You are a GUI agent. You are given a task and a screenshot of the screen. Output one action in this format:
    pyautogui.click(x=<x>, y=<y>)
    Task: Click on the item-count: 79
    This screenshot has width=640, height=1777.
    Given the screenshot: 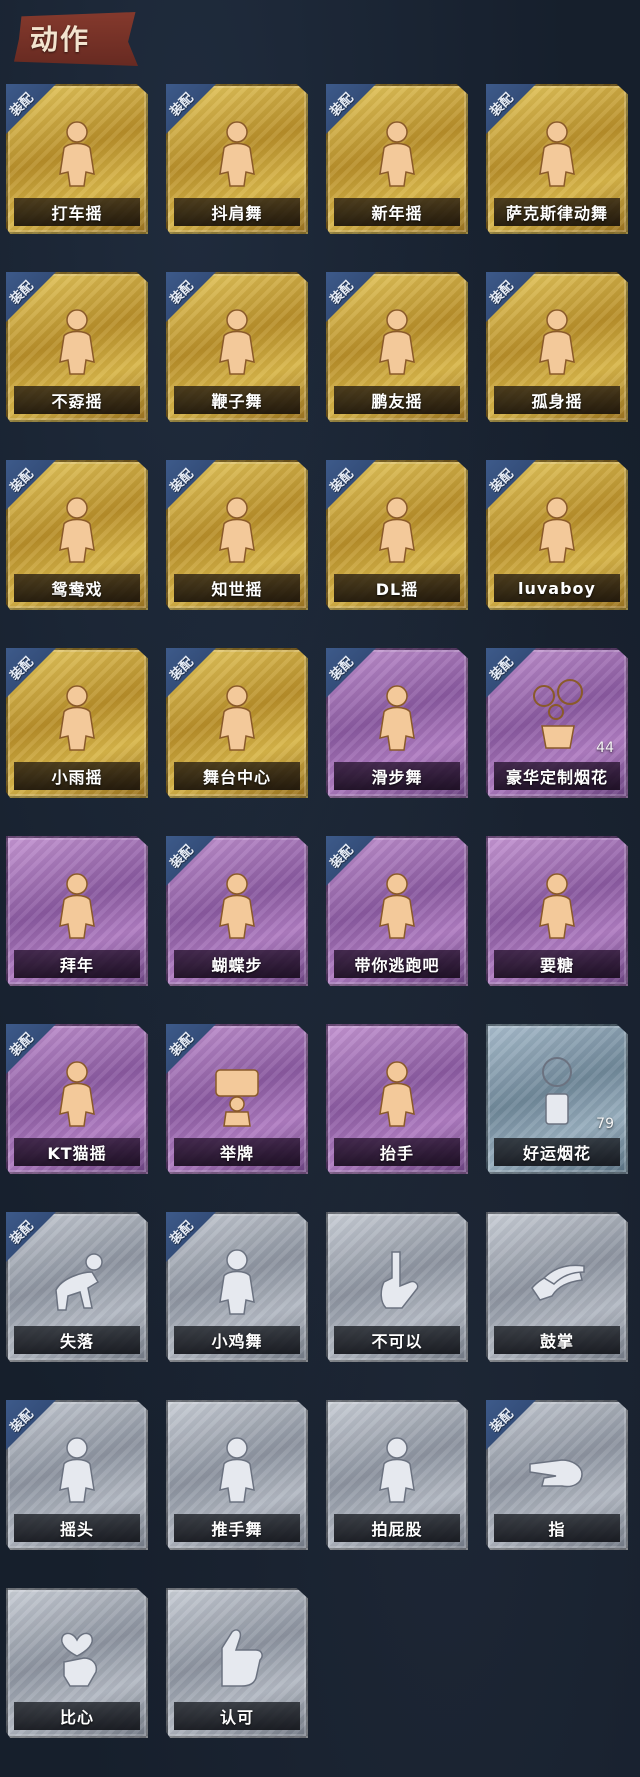 What is the action you would take?
    pyautogui.click(x=605, y=1124)
    